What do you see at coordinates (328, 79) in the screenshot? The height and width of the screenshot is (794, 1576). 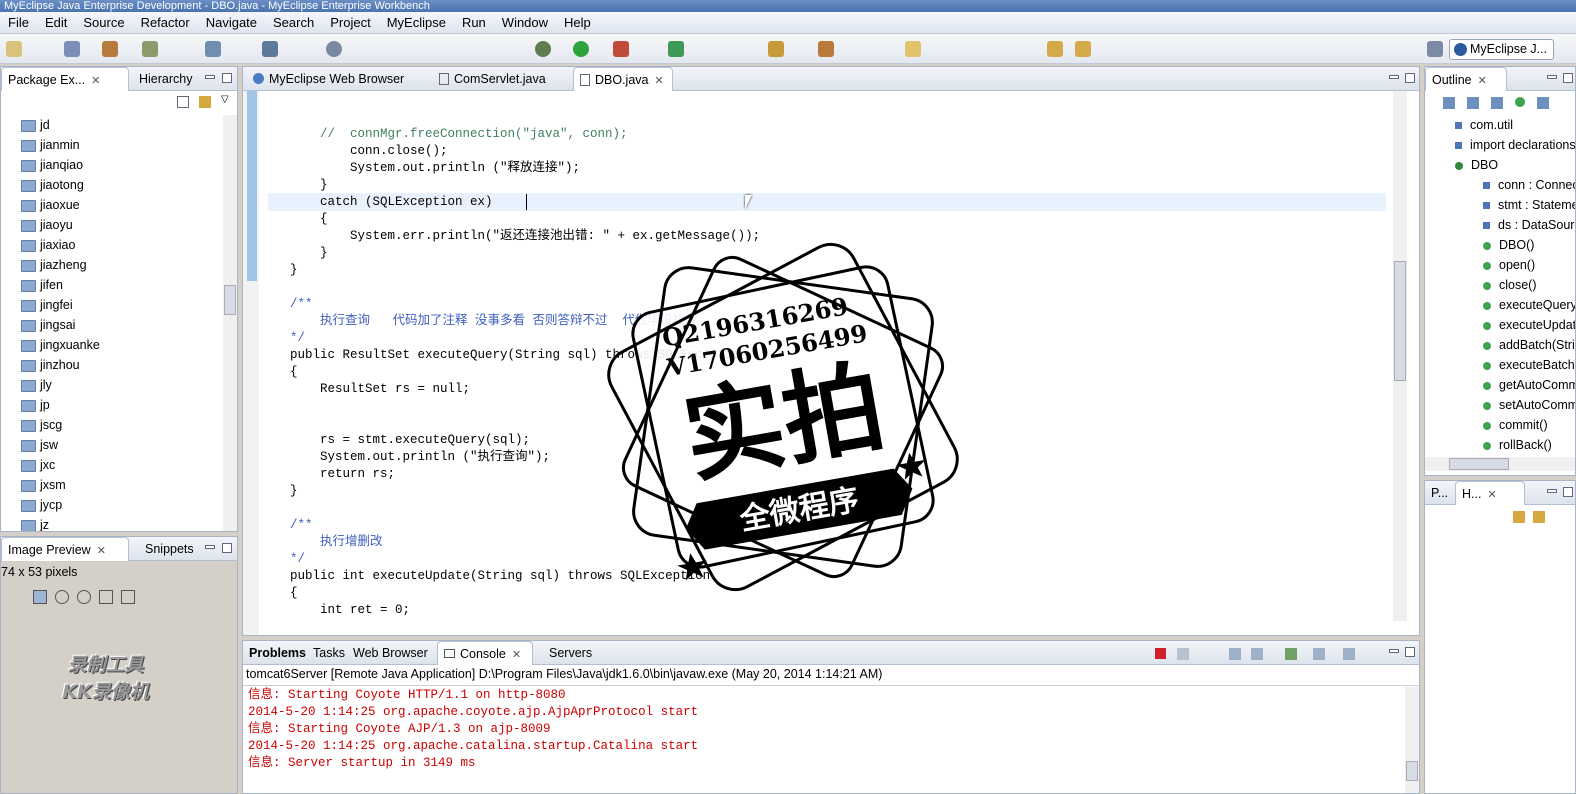 I see `tab-web-browser: MyEclipse Web Browser` at bounding box center [328, 79].